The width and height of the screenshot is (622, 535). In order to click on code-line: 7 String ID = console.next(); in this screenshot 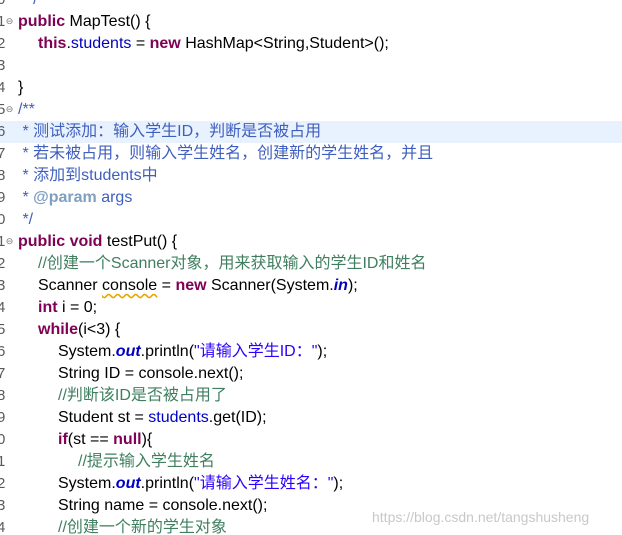, I will do `click(311, 374)`.